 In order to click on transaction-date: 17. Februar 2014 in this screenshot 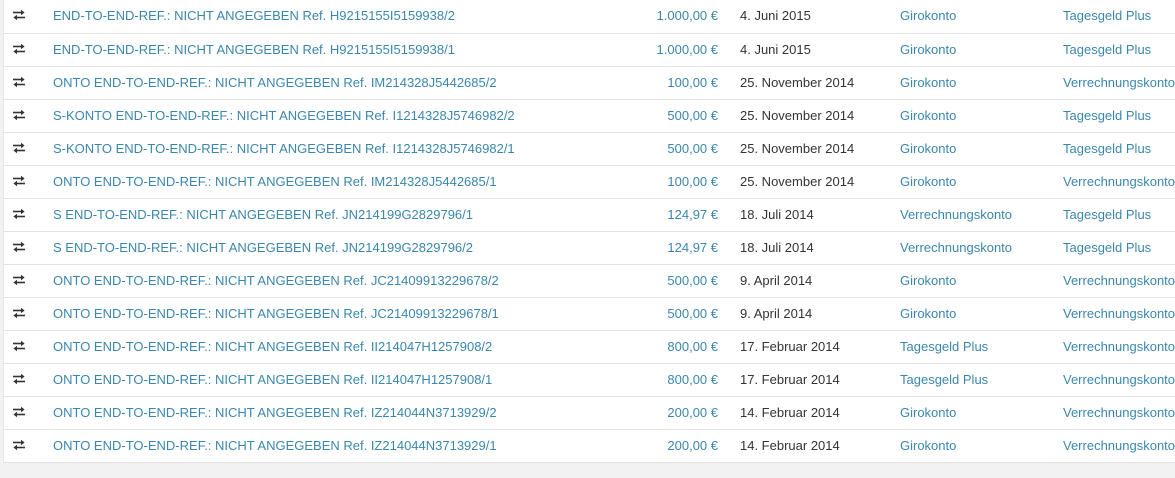, I will do `click(790, 379)`.